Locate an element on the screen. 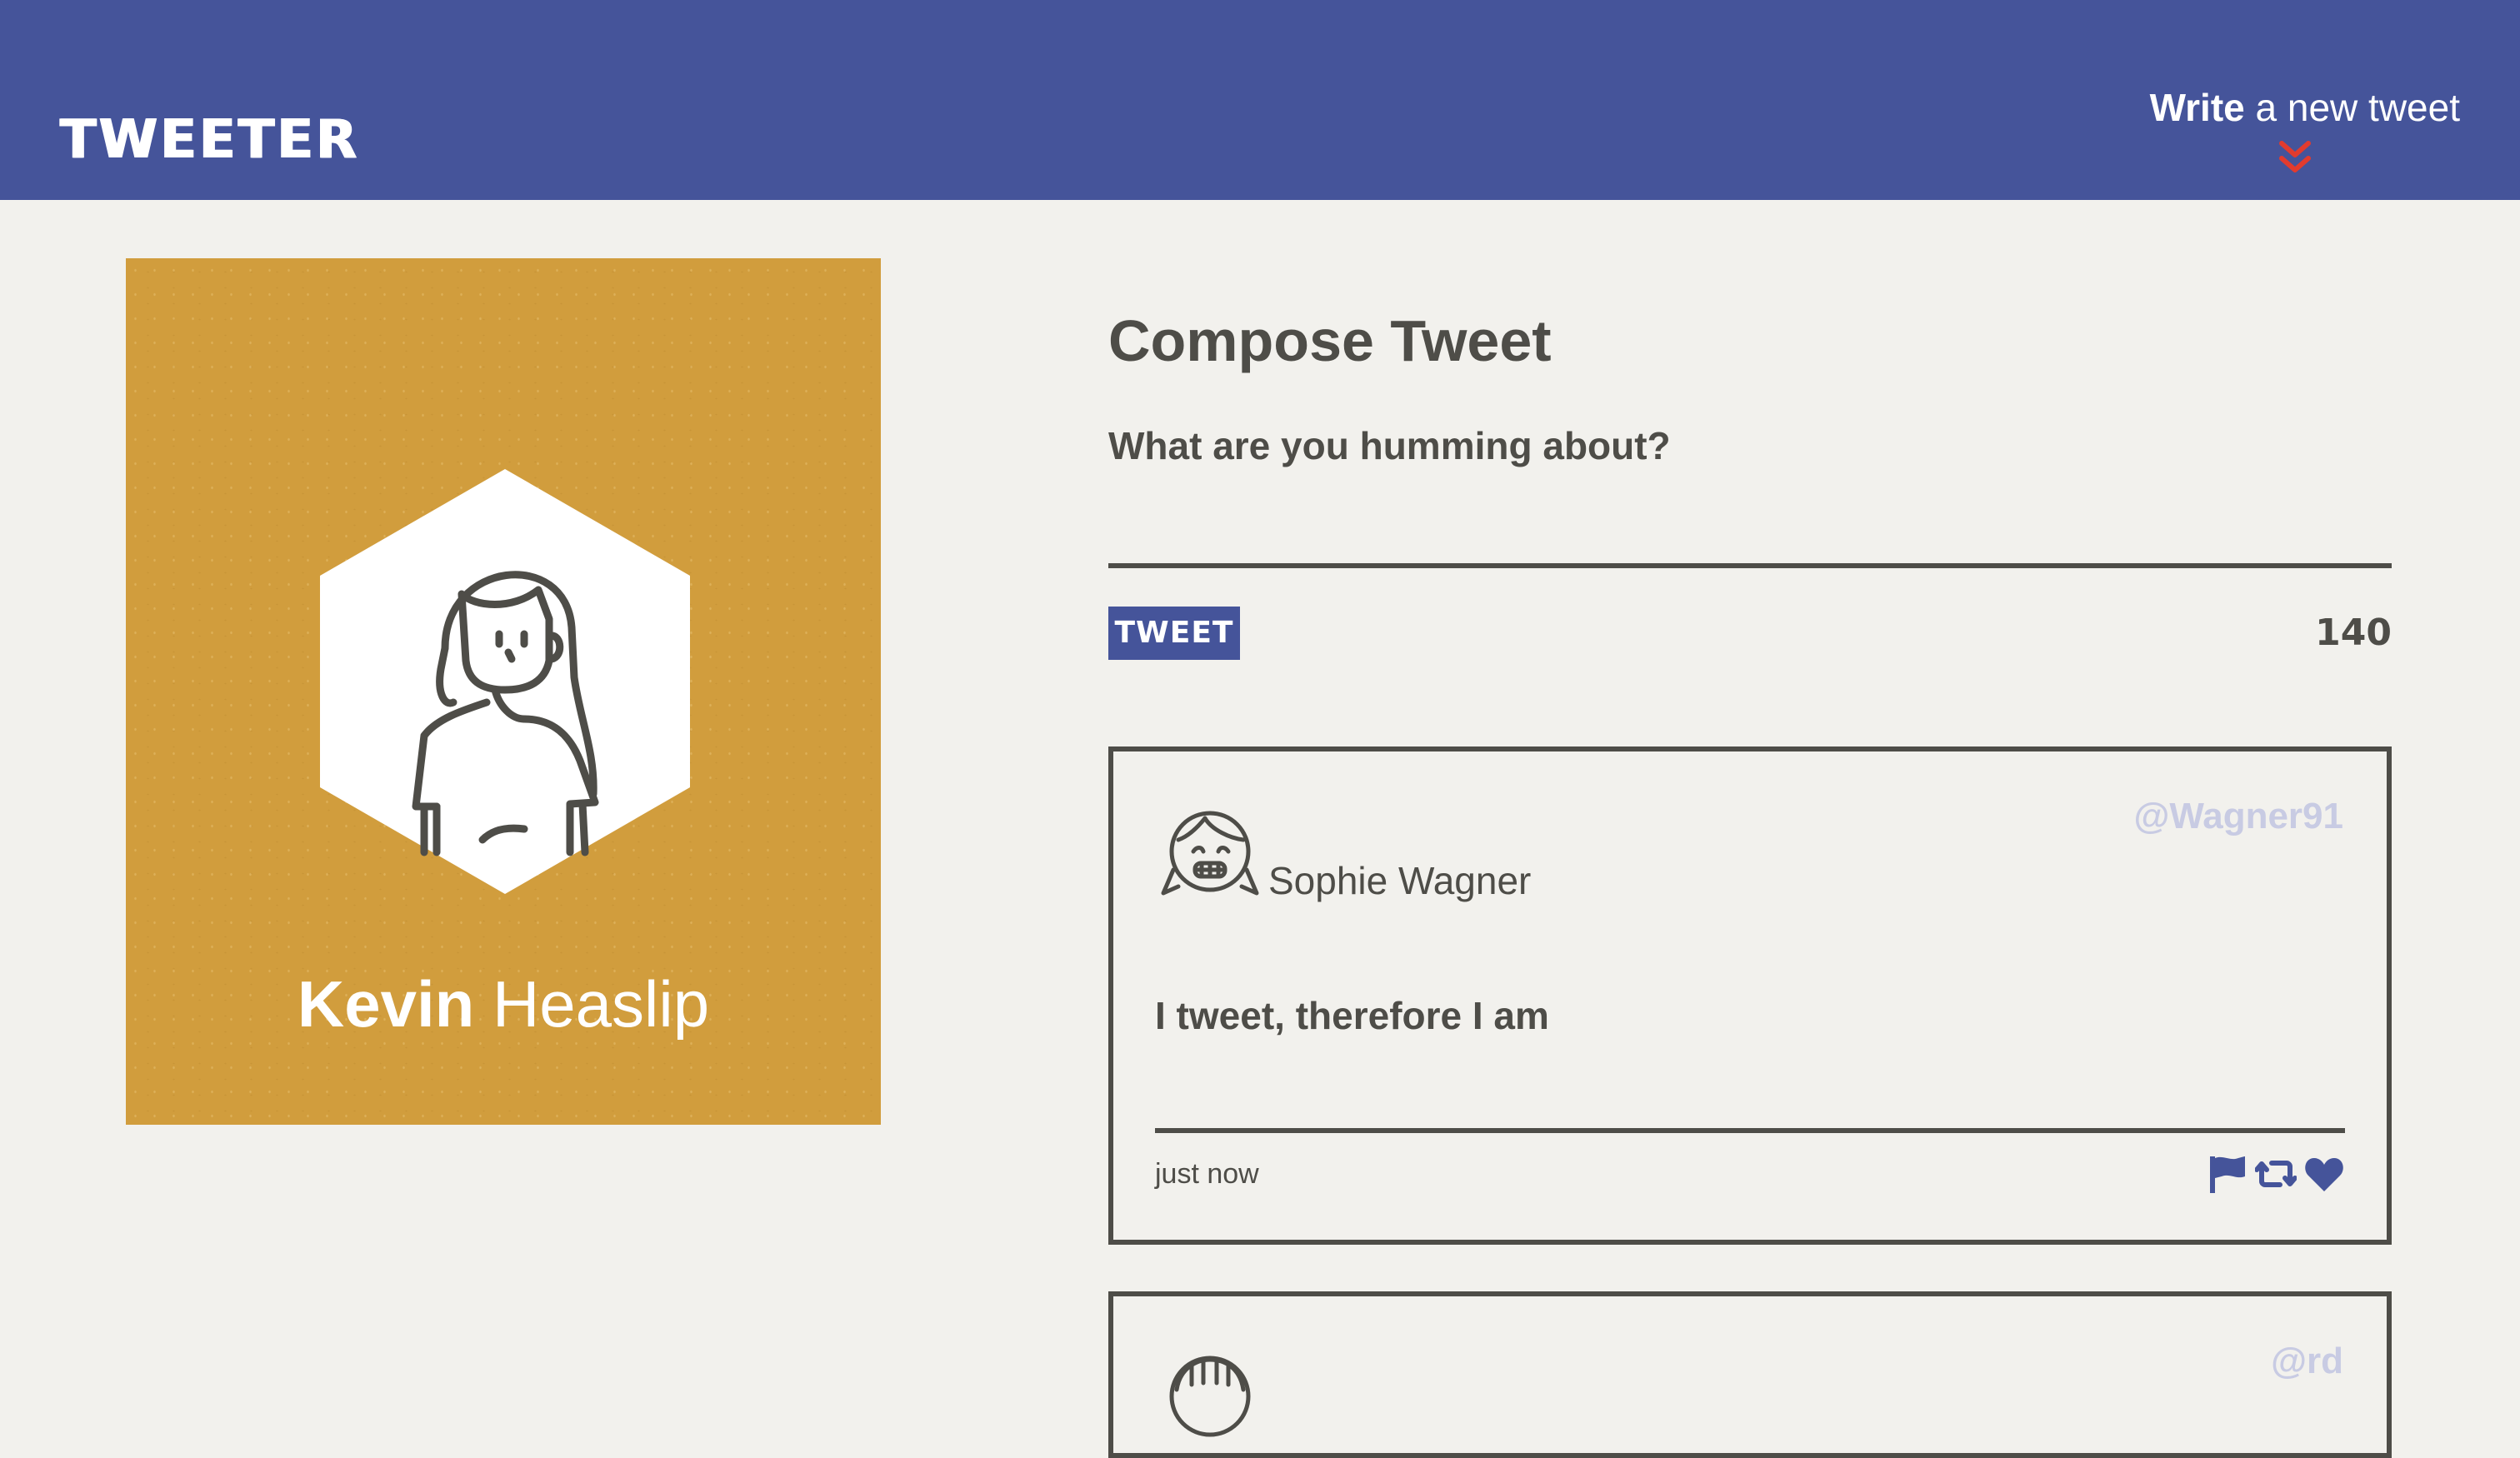  tweet-actions is located at coordinates (2276, 1174).